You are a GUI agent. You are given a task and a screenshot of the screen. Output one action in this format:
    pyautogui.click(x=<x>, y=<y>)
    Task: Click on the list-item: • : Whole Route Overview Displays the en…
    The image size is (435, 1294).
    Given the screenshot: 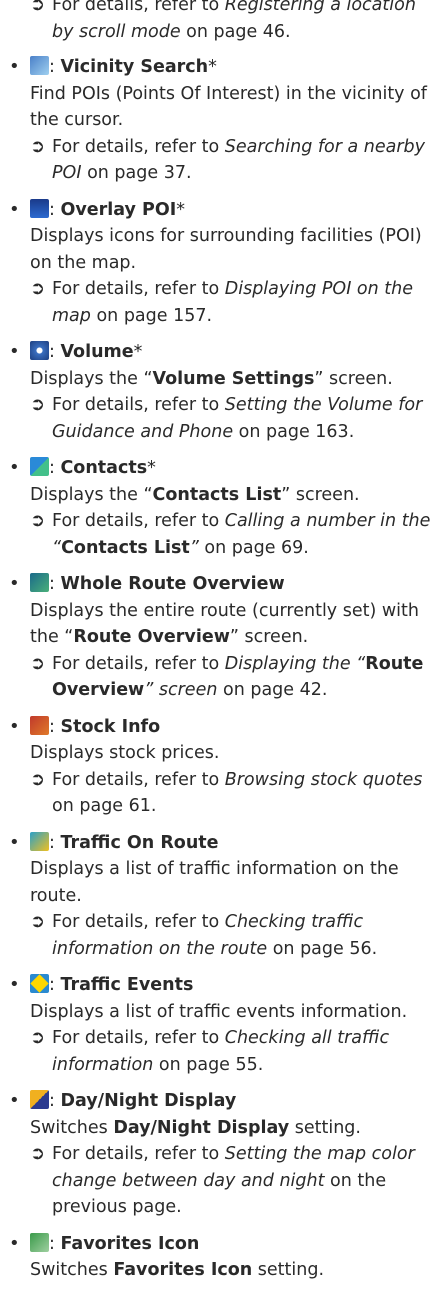 What is the action you would take?
    pyautogui.click(x=217, y=637)
    